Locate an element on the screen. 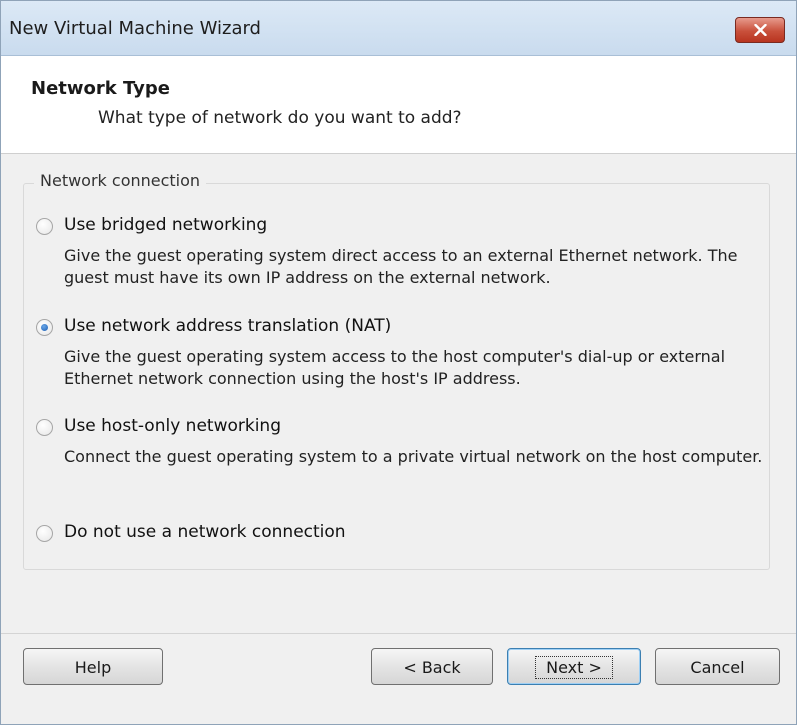 This screenshot has width=797, height=725. back-button: < Back is located at coordinates (432, 666).